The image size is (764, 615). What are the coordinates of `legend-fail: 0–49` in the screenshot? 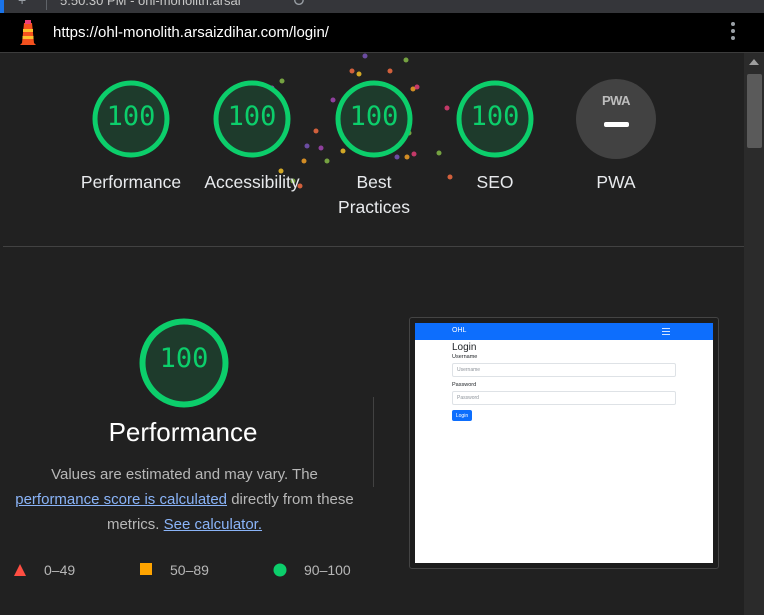 It's located at (63, 571).